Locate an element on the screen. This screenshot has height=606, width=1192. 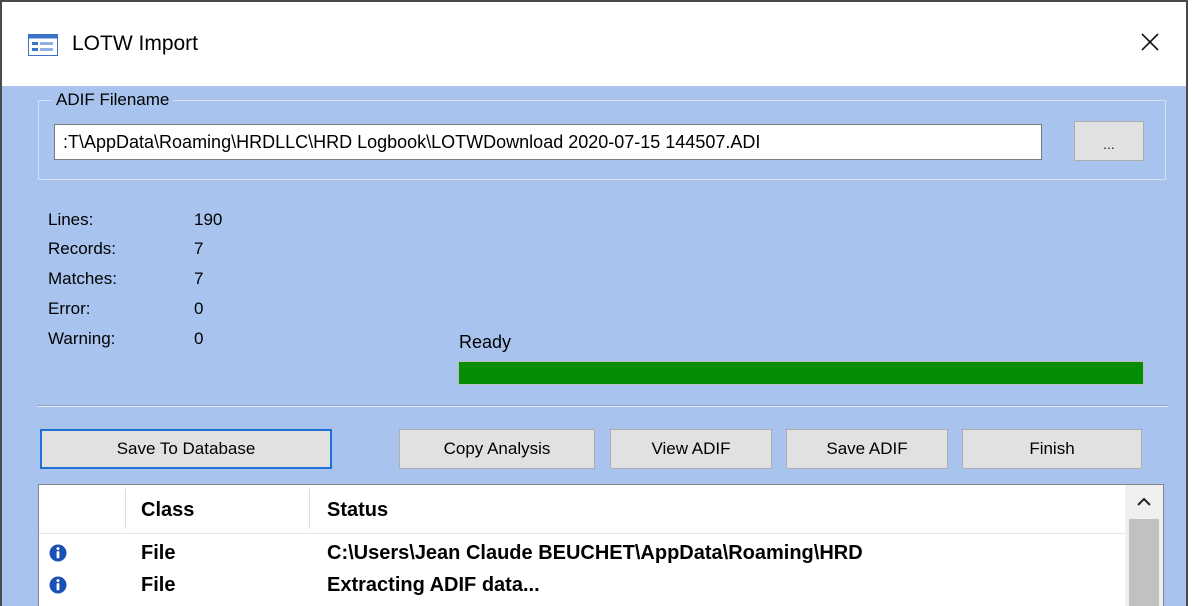
matches-value: 7 is located at coordinates (199, 278).